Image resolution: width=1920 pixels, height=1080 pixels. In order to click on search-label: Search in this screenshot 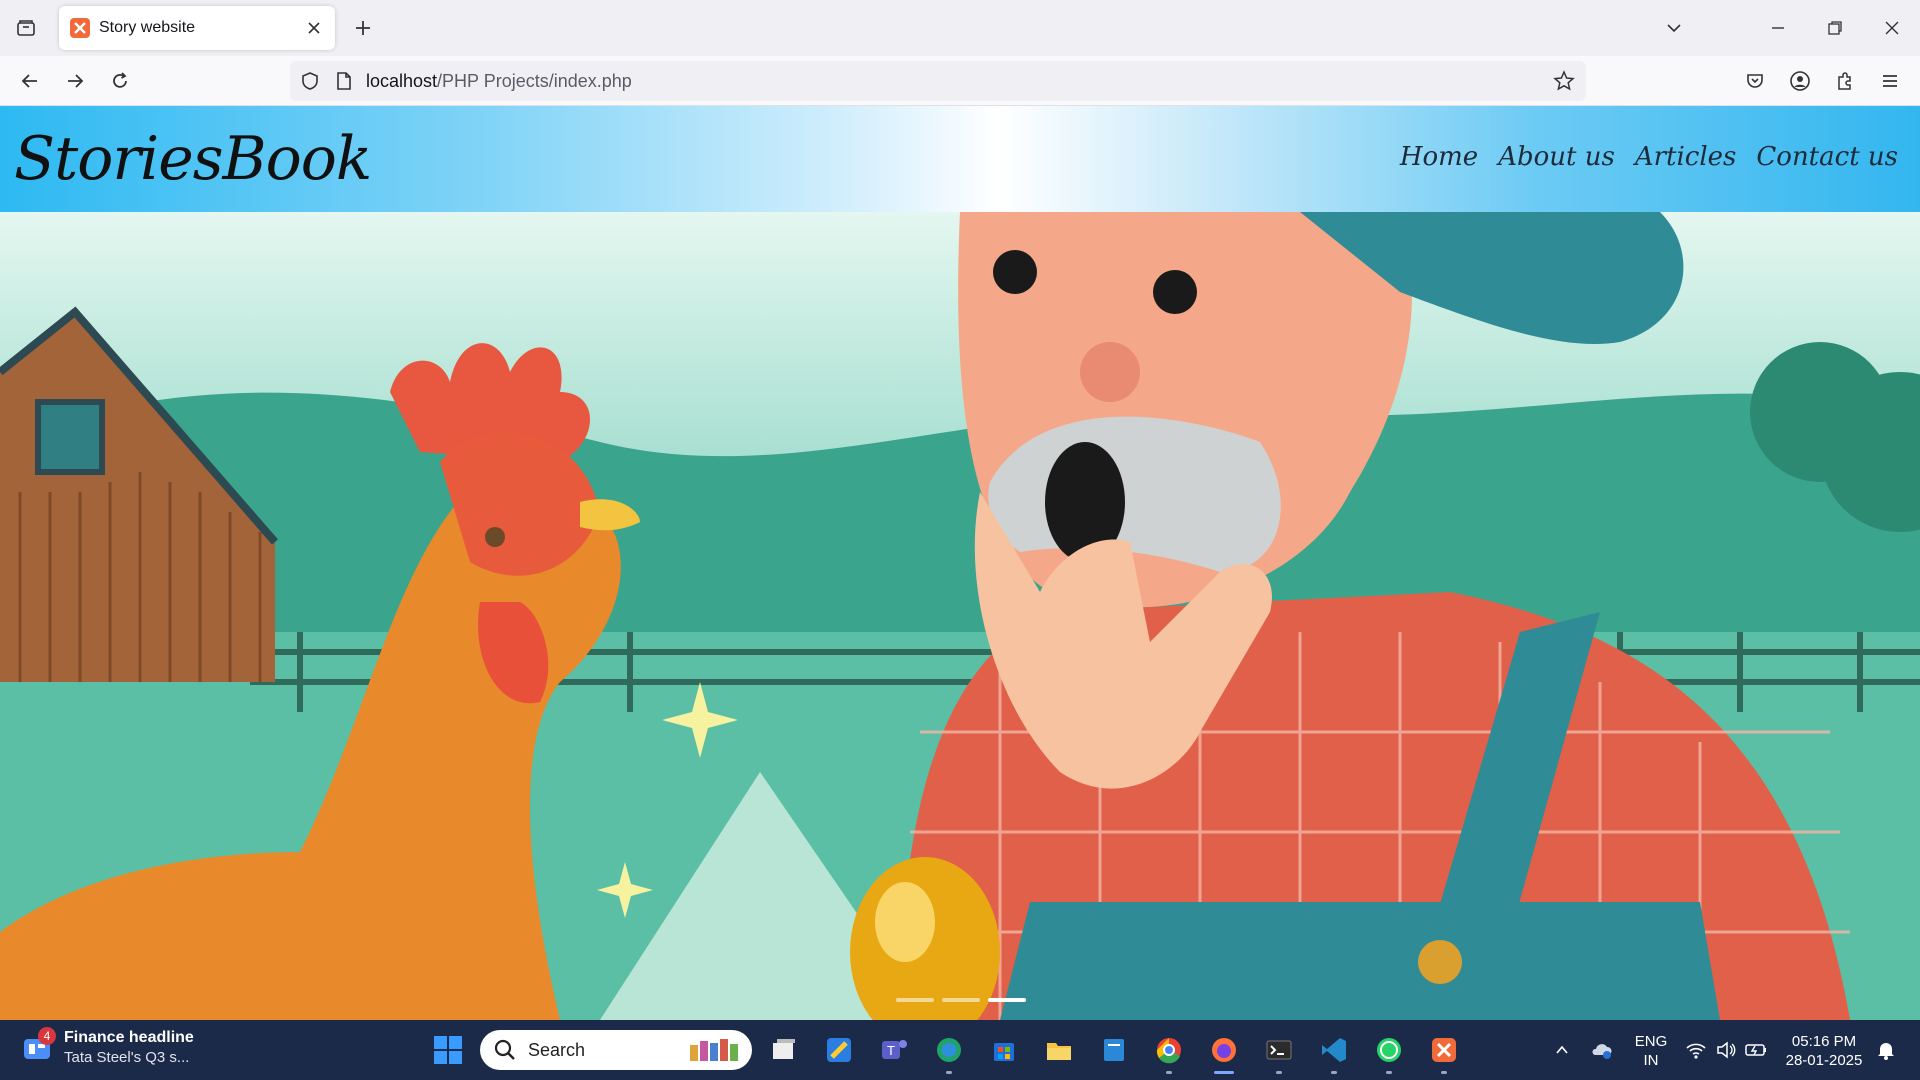, I will do `click(557, 1049)`.